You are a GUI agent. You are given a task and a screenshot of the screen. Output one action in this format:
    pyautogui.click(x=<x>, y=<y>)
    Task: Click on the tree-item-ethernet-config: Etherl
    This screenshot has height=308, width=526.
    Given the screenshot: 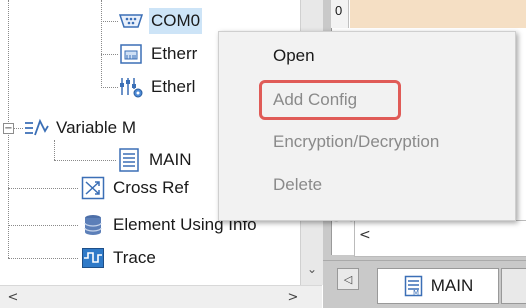 What is the action you would take?
    pyautogui.click(x=157, y=87)
    